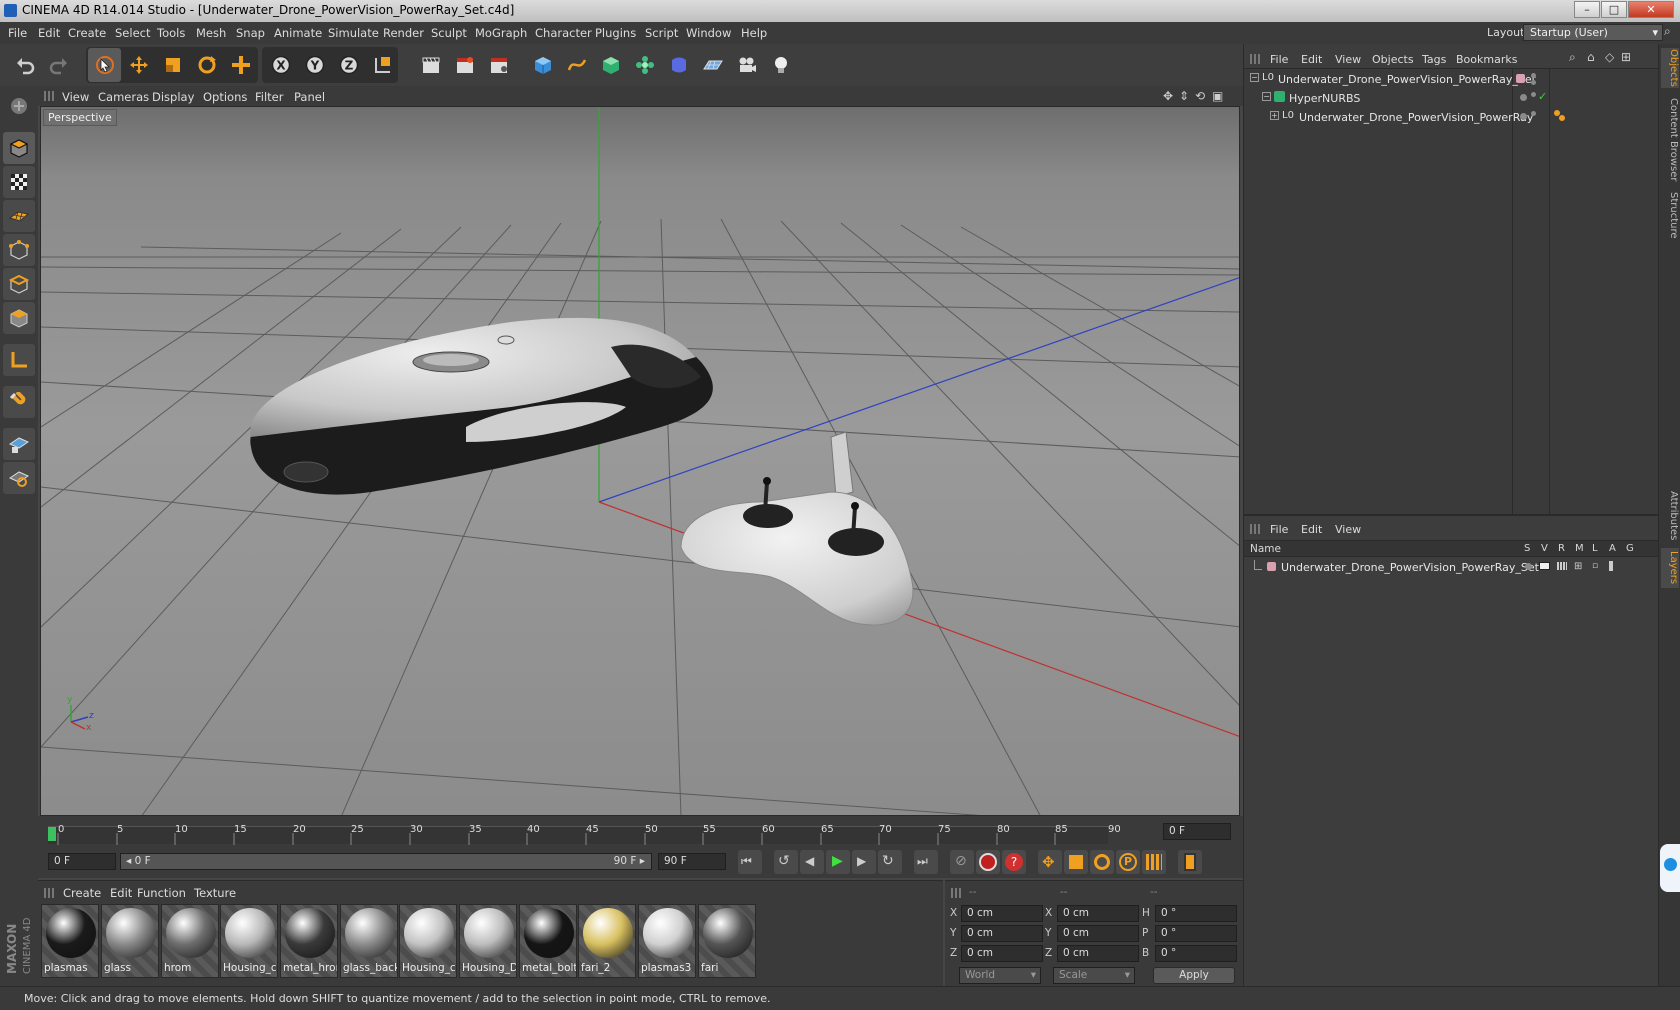 The image size is (1680, 1010). What do you see at coordinates (1591, 57) in the screenshot?
I see `home-icon: ⌂` at bounding box center [1591, 57].